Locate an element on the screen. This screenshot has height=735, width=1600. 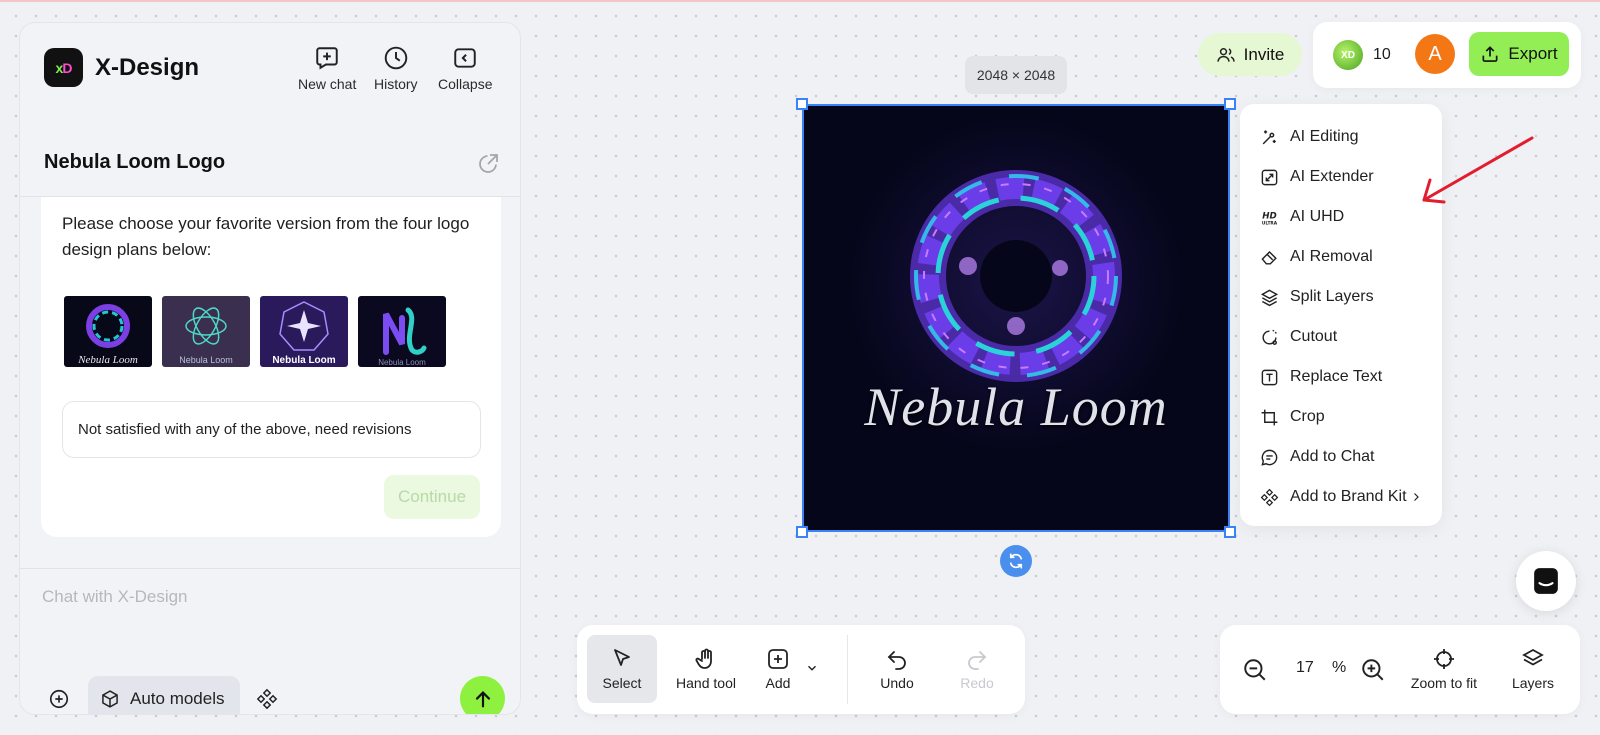
menu-crop: Crop is located at coordinates (1341, 417).